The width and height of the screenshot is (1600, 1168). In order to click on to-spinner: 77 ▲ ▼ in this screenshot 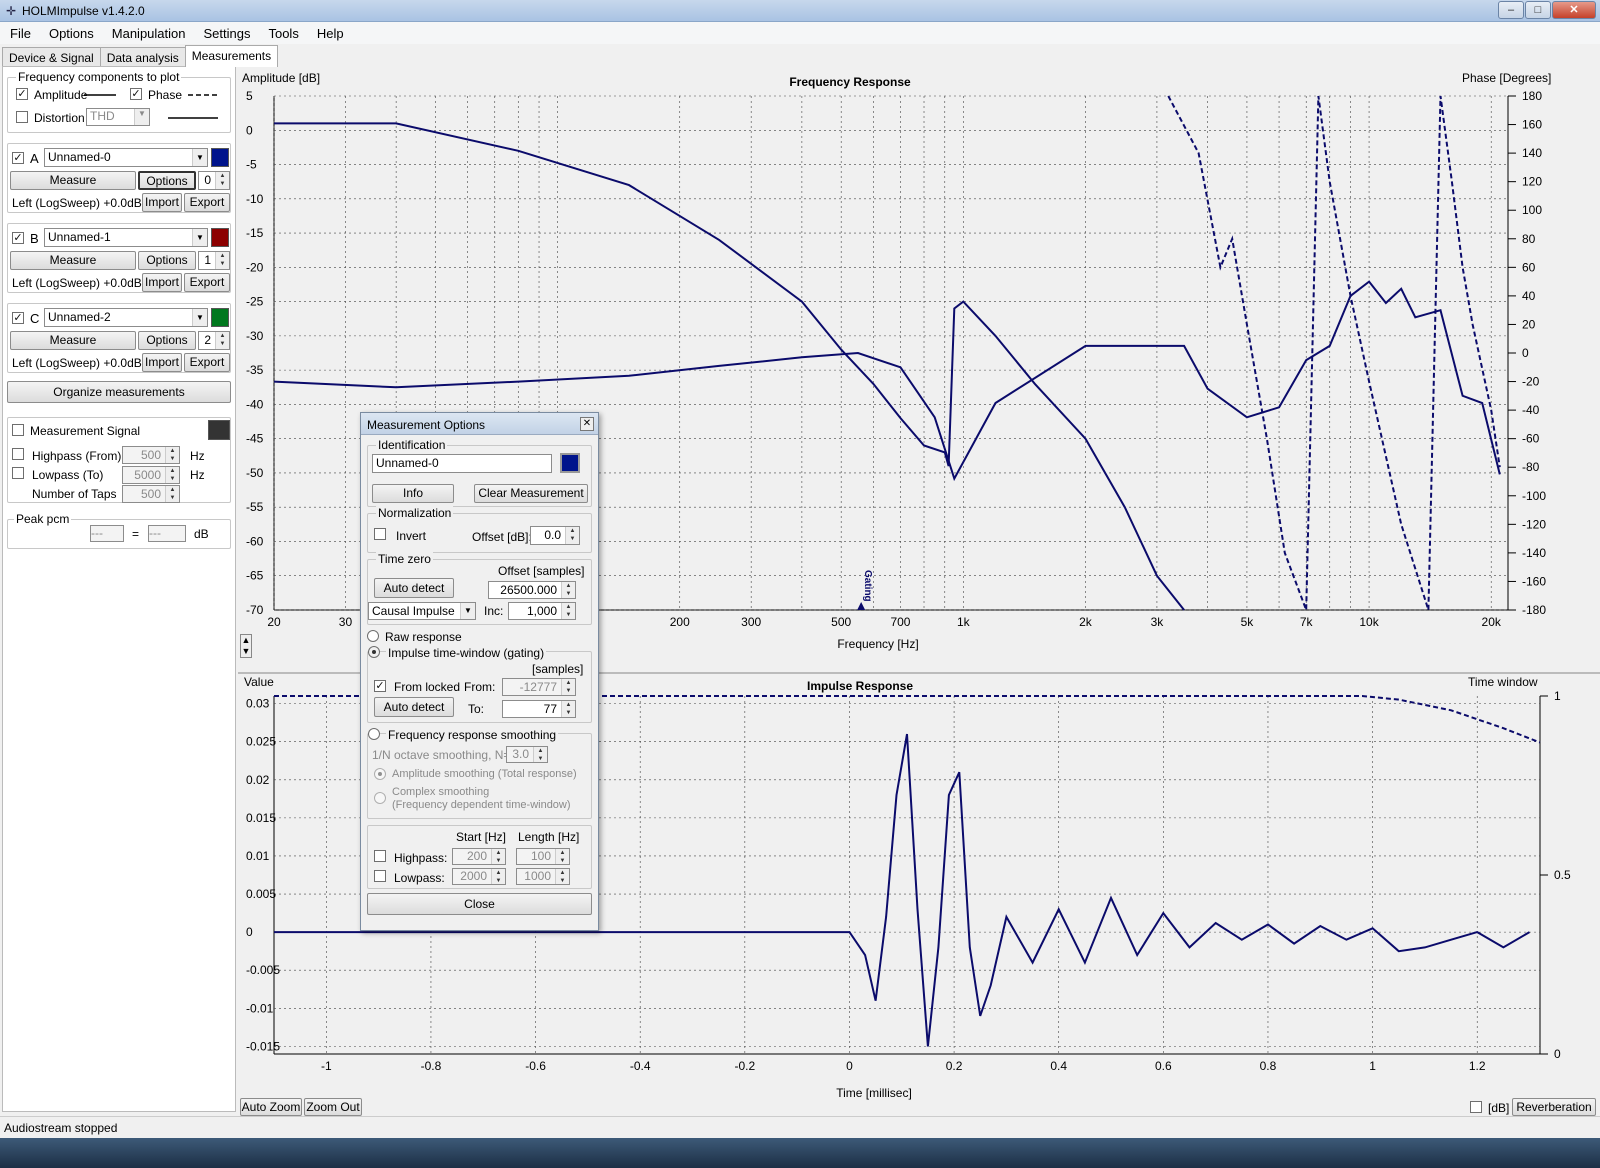, I will do `click(539, 709)`.